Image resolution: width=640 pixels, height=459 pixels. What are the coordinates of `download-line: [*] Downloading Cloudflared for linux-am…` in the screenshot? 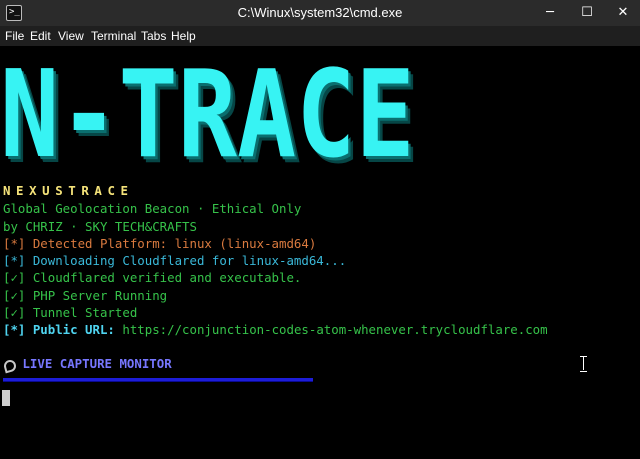 It's located at (175, 260).